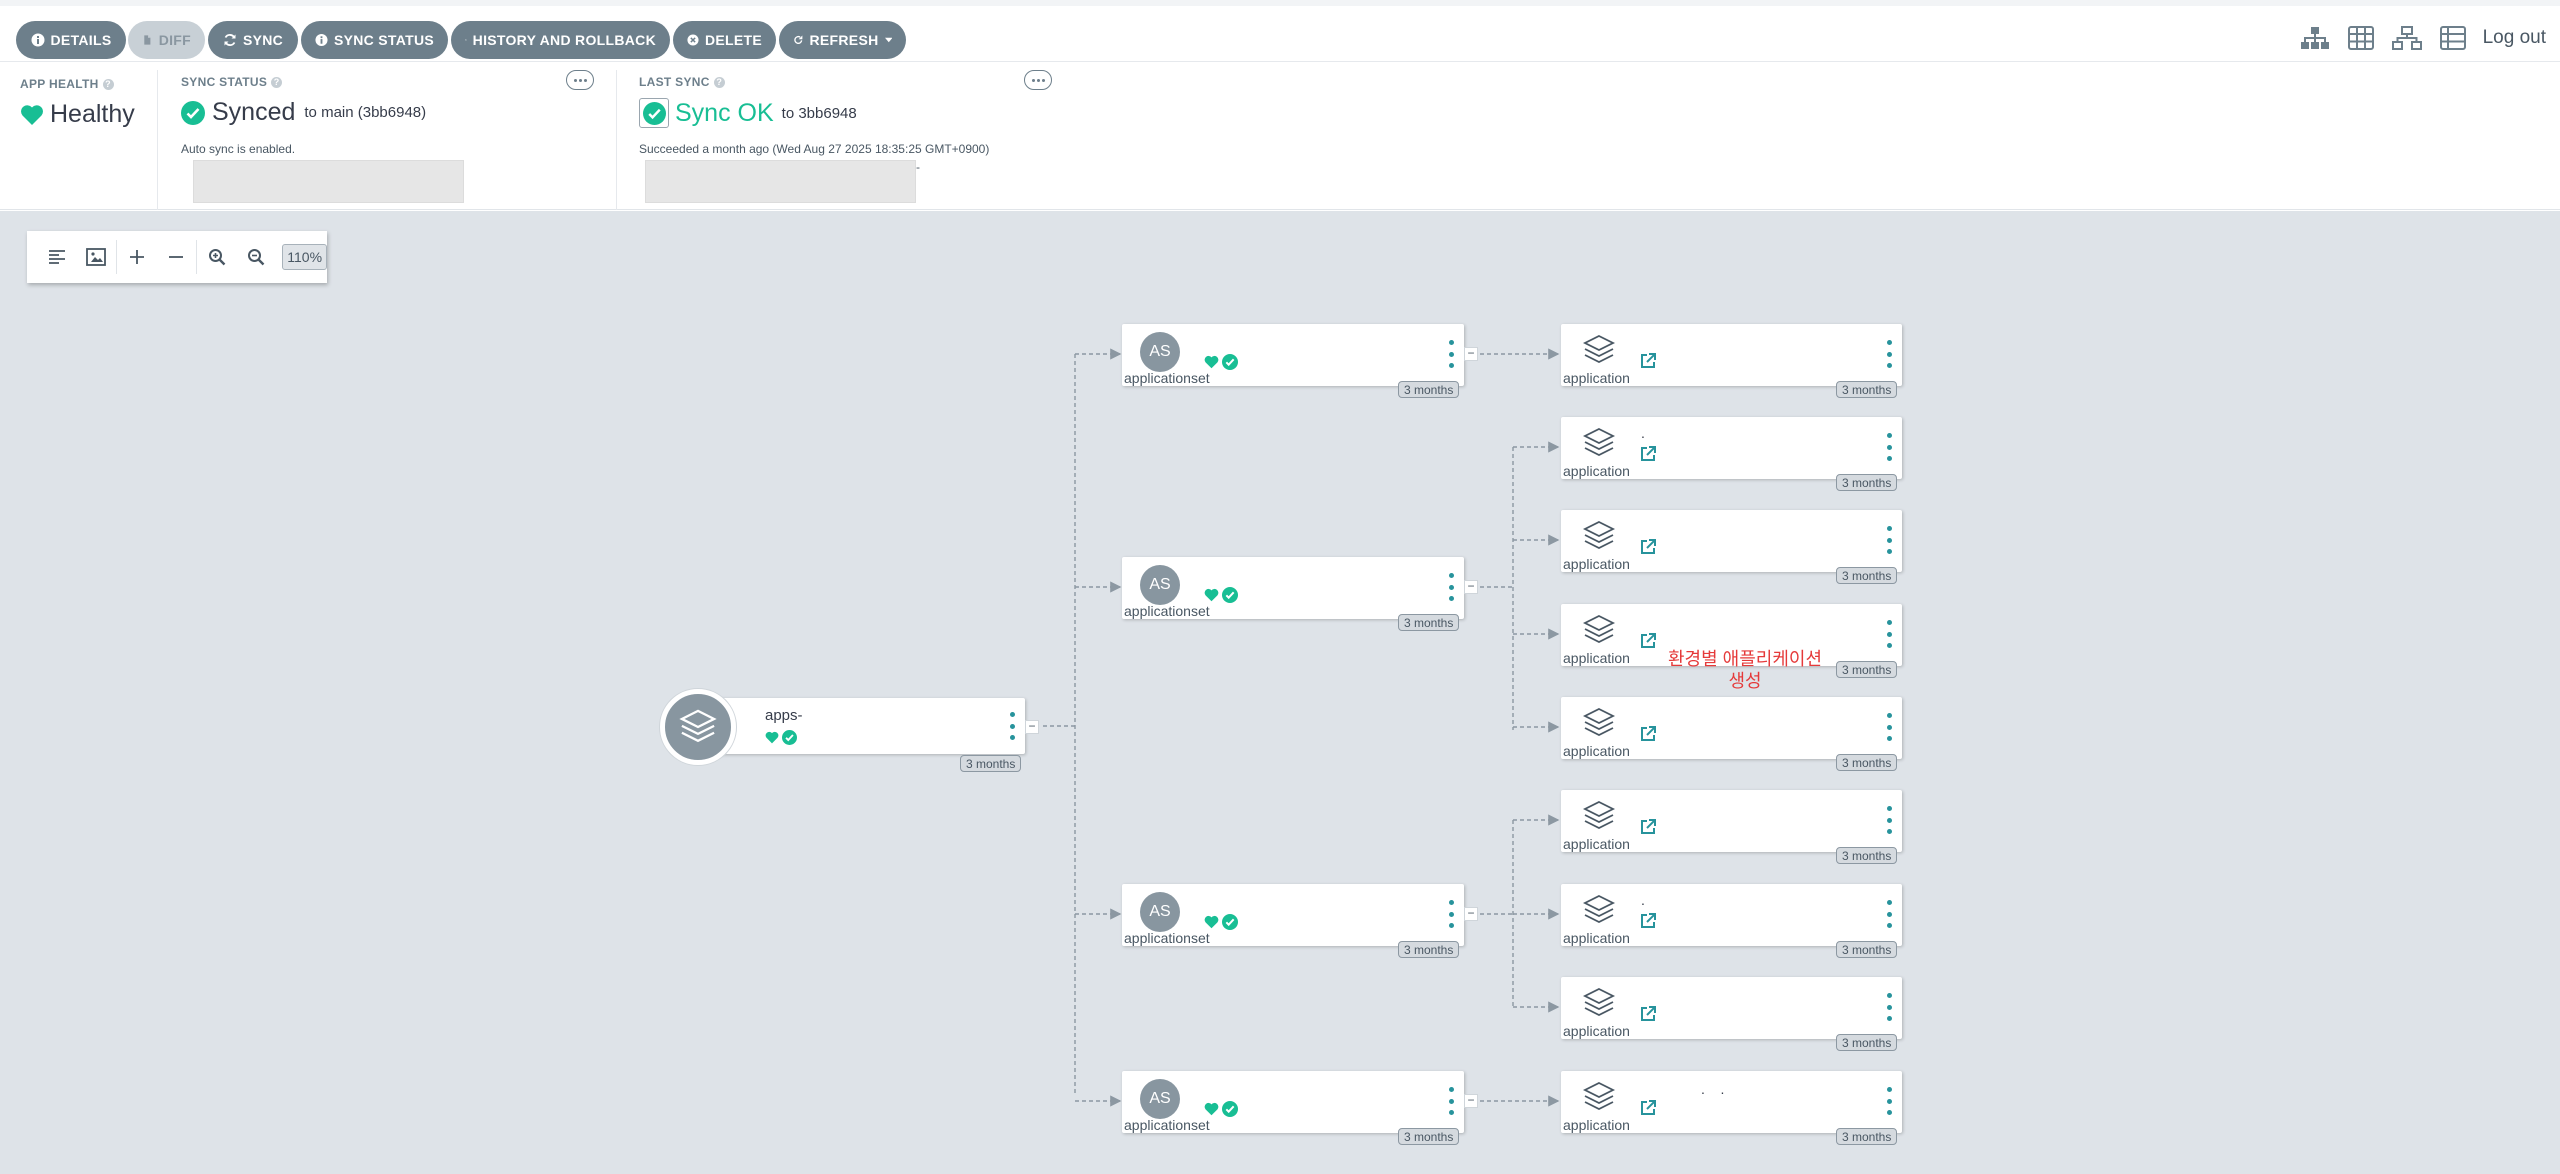  What do you see at coordinates (1745, 670) in the screenshot?
I see `annotation-text: 환경별 애플리케이션 생성` at bounding box center [1745, 670].